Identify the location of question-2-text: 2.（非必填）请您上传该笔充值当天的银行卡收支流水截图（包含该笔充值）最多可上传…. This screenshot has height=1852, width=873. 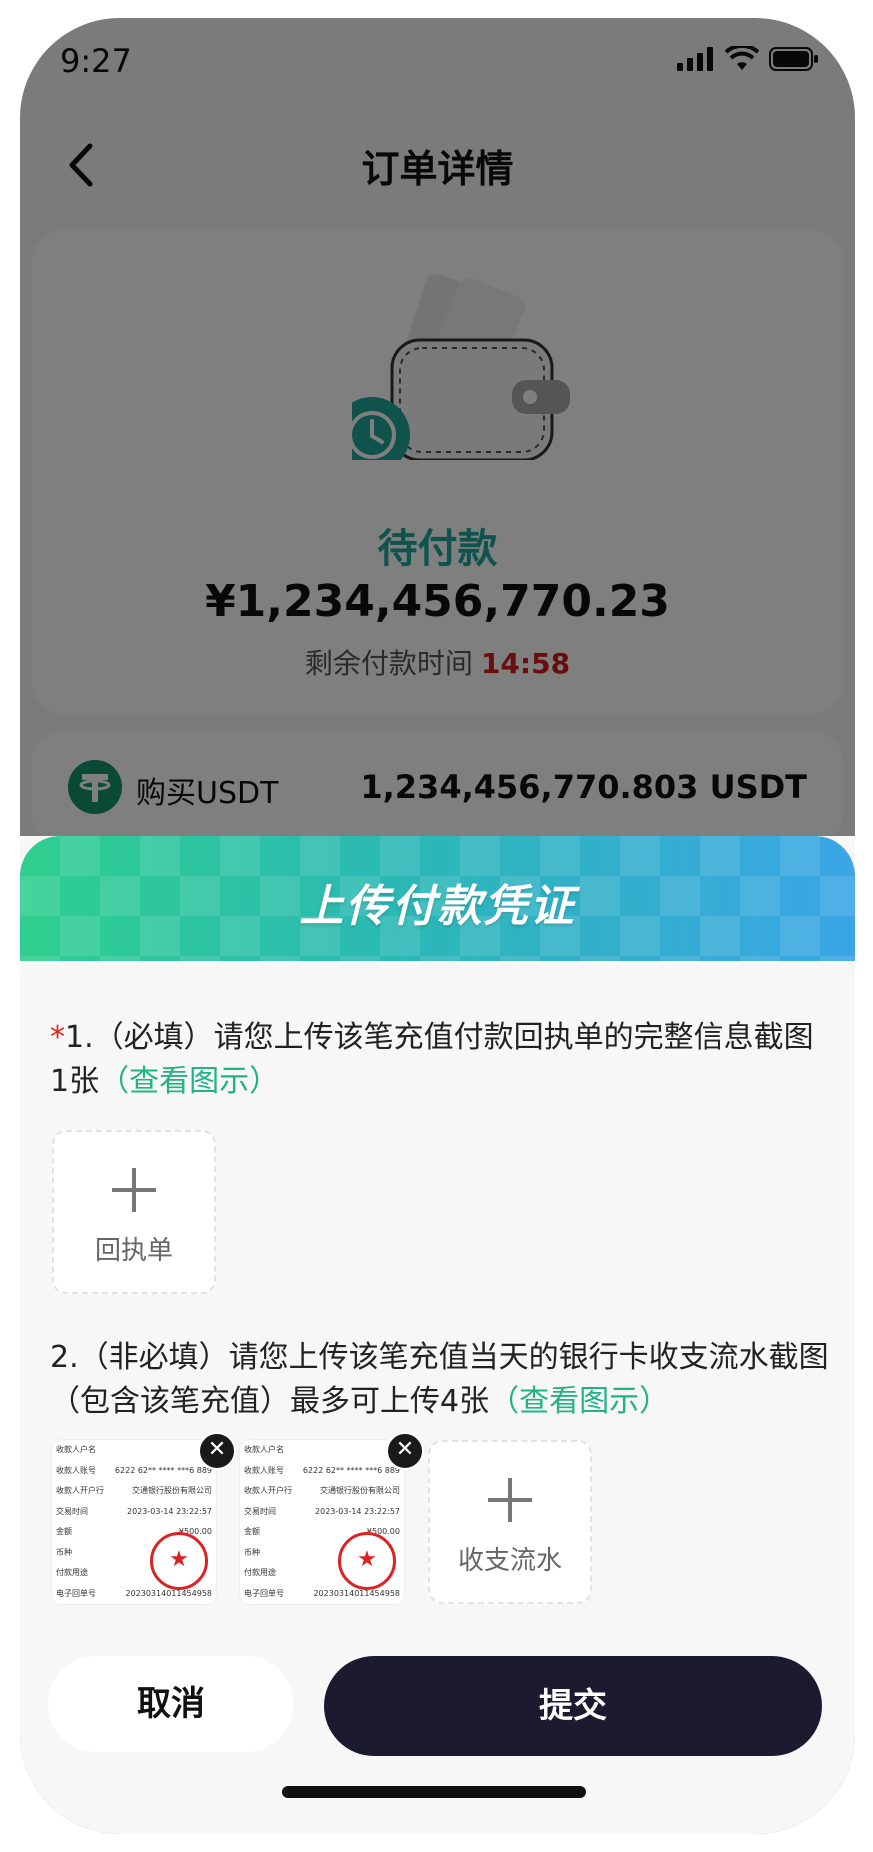
(439, 1379).